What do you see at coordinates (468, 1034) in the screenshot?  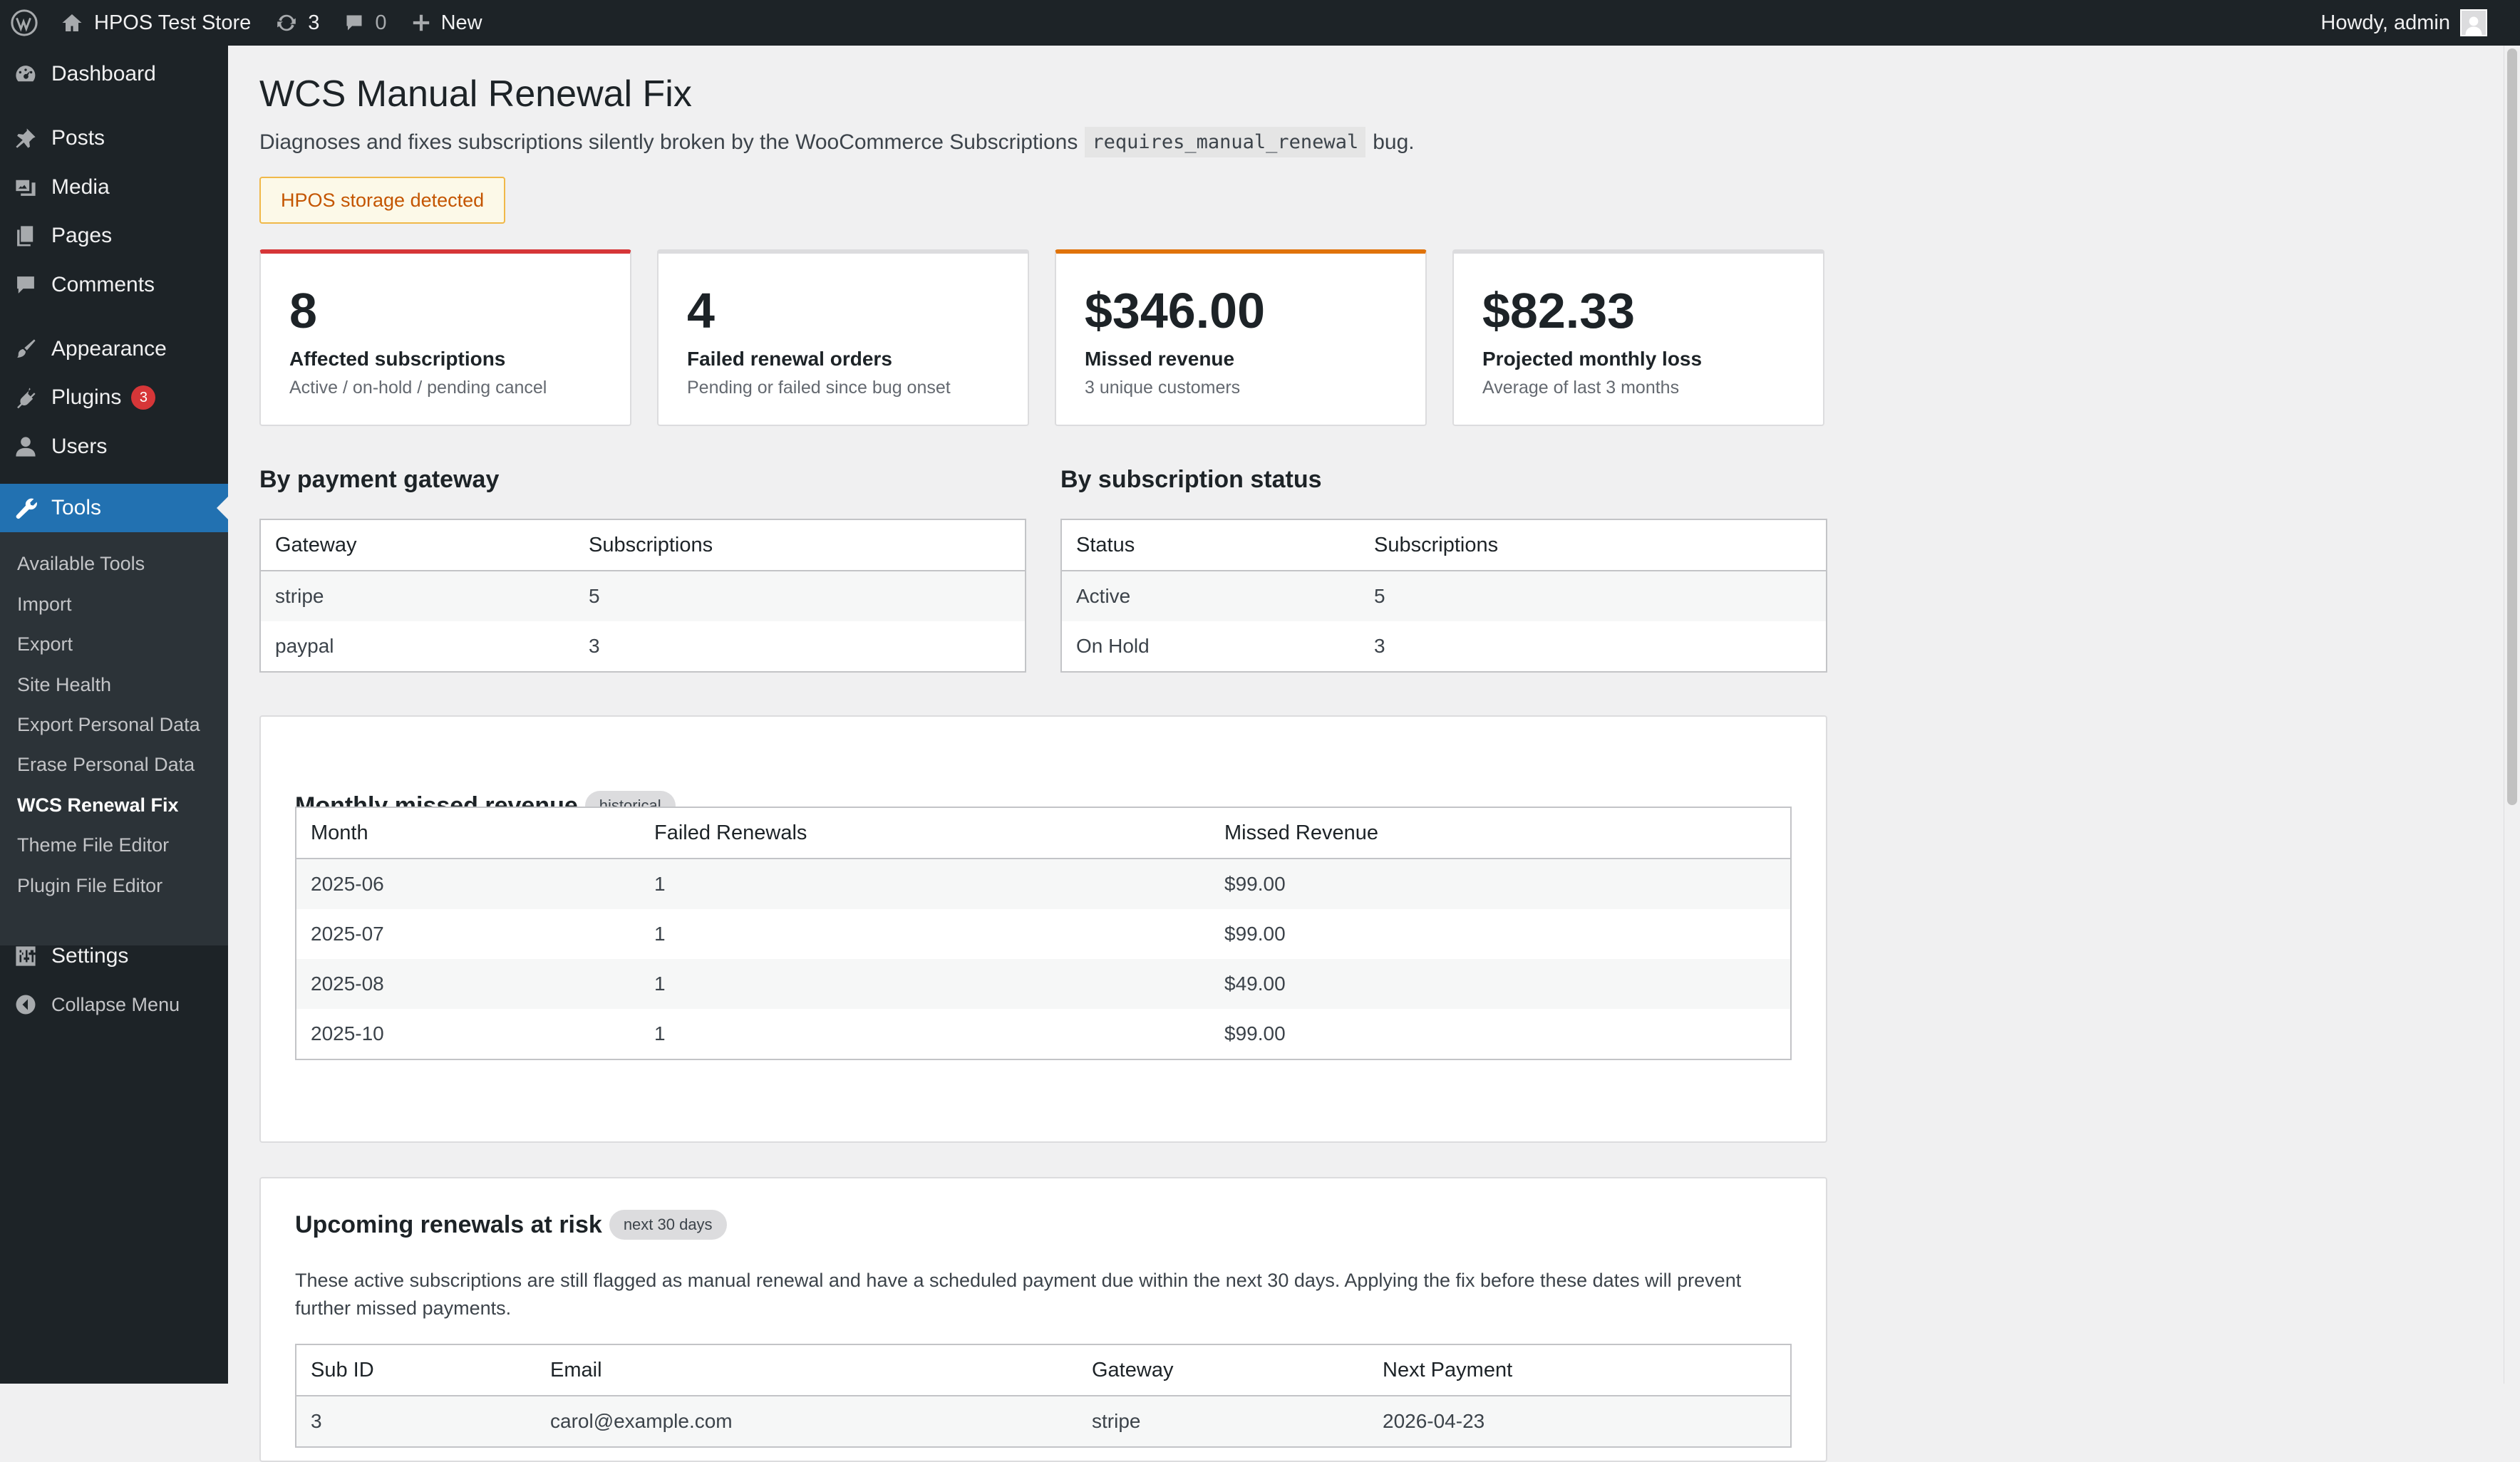 I see `month-cell: 2025-10` at bounding box center [468, 1034].